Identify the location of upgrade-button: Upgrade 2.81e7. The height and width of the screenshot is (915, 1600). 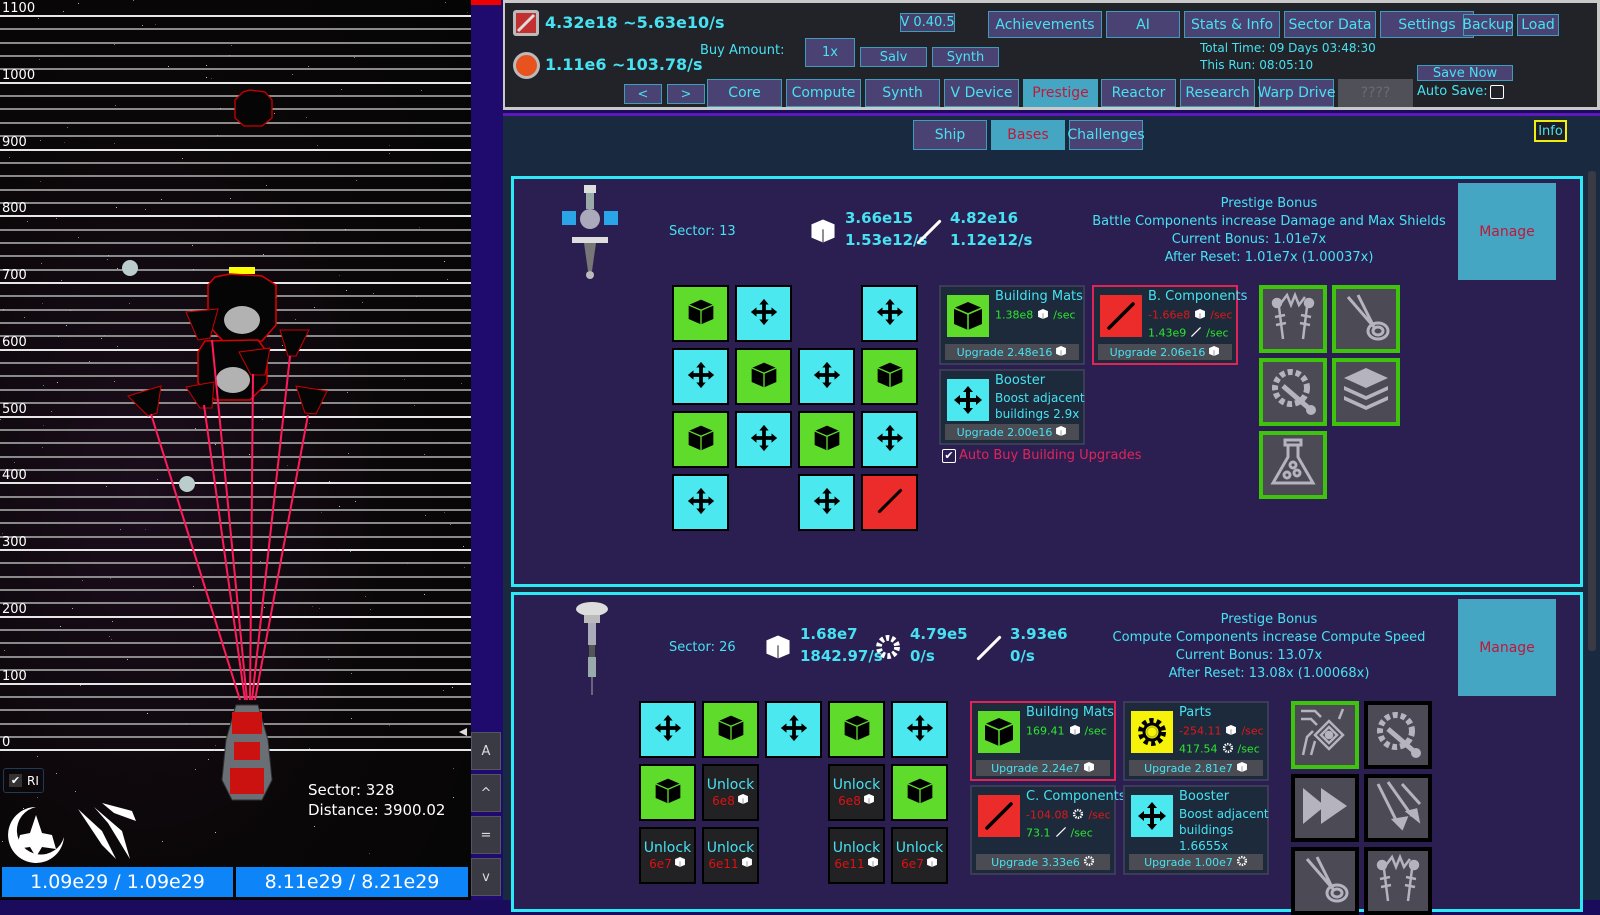
(1196, 768).